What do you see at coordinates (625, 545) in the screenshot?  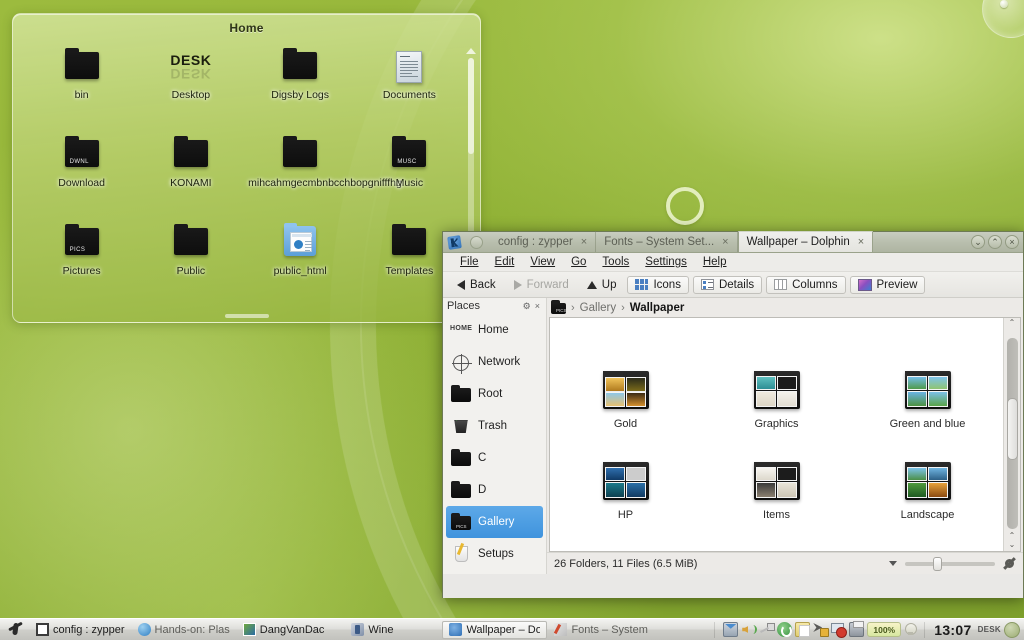 I see `file-item-row4-col1` at bounding box center [625, 545].